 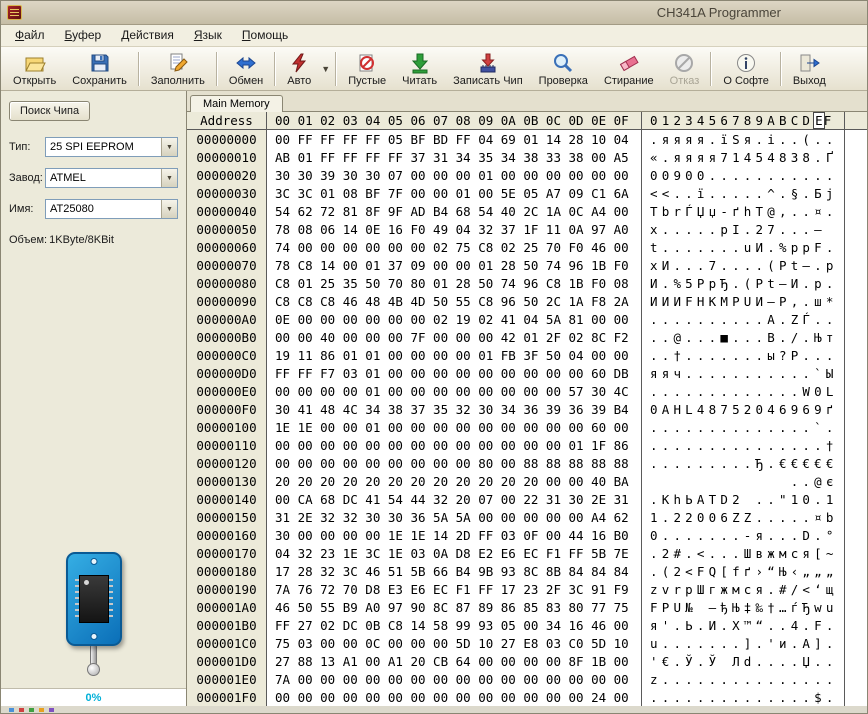 I want to click on auto-dropdown-arrow: ▼, so click(x=325, y=69).